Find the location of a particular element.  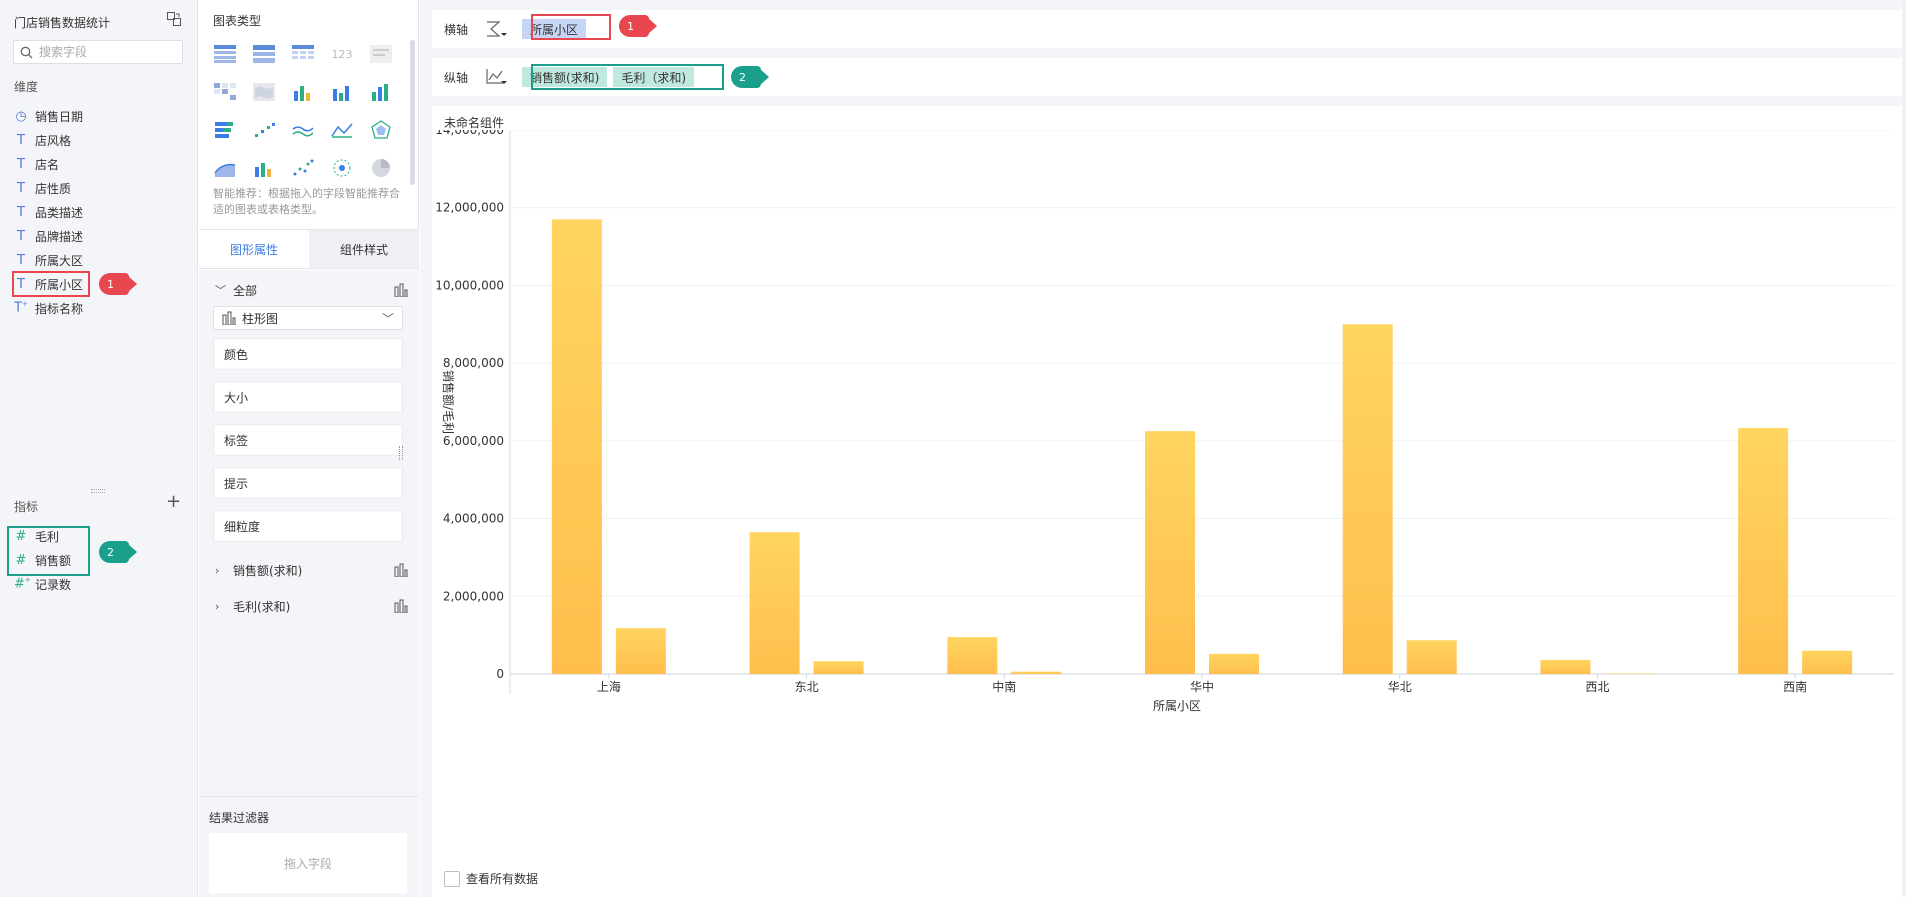

result-filter: 结果过滤器 拖入字段 is located at coordinates (309, 846).